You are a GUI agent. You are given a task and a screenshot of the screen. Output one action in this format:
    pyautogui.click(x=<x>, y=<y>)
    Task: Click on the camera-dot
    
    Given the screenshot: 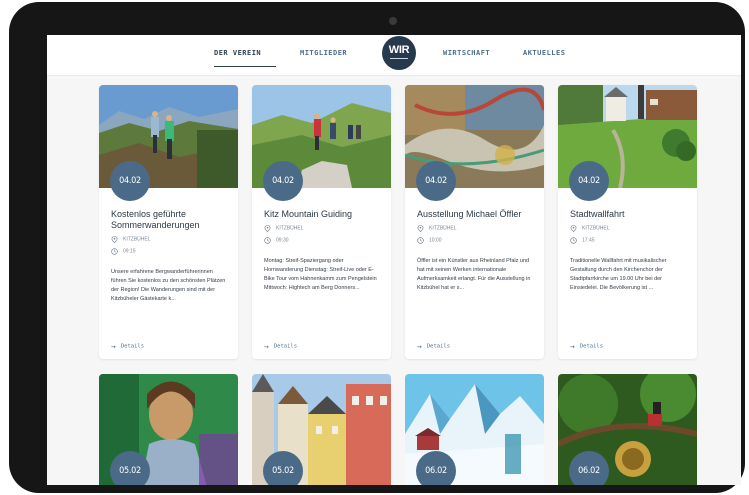 What is the action you would take?
    pyautogui.click(x=393, y=21)
    